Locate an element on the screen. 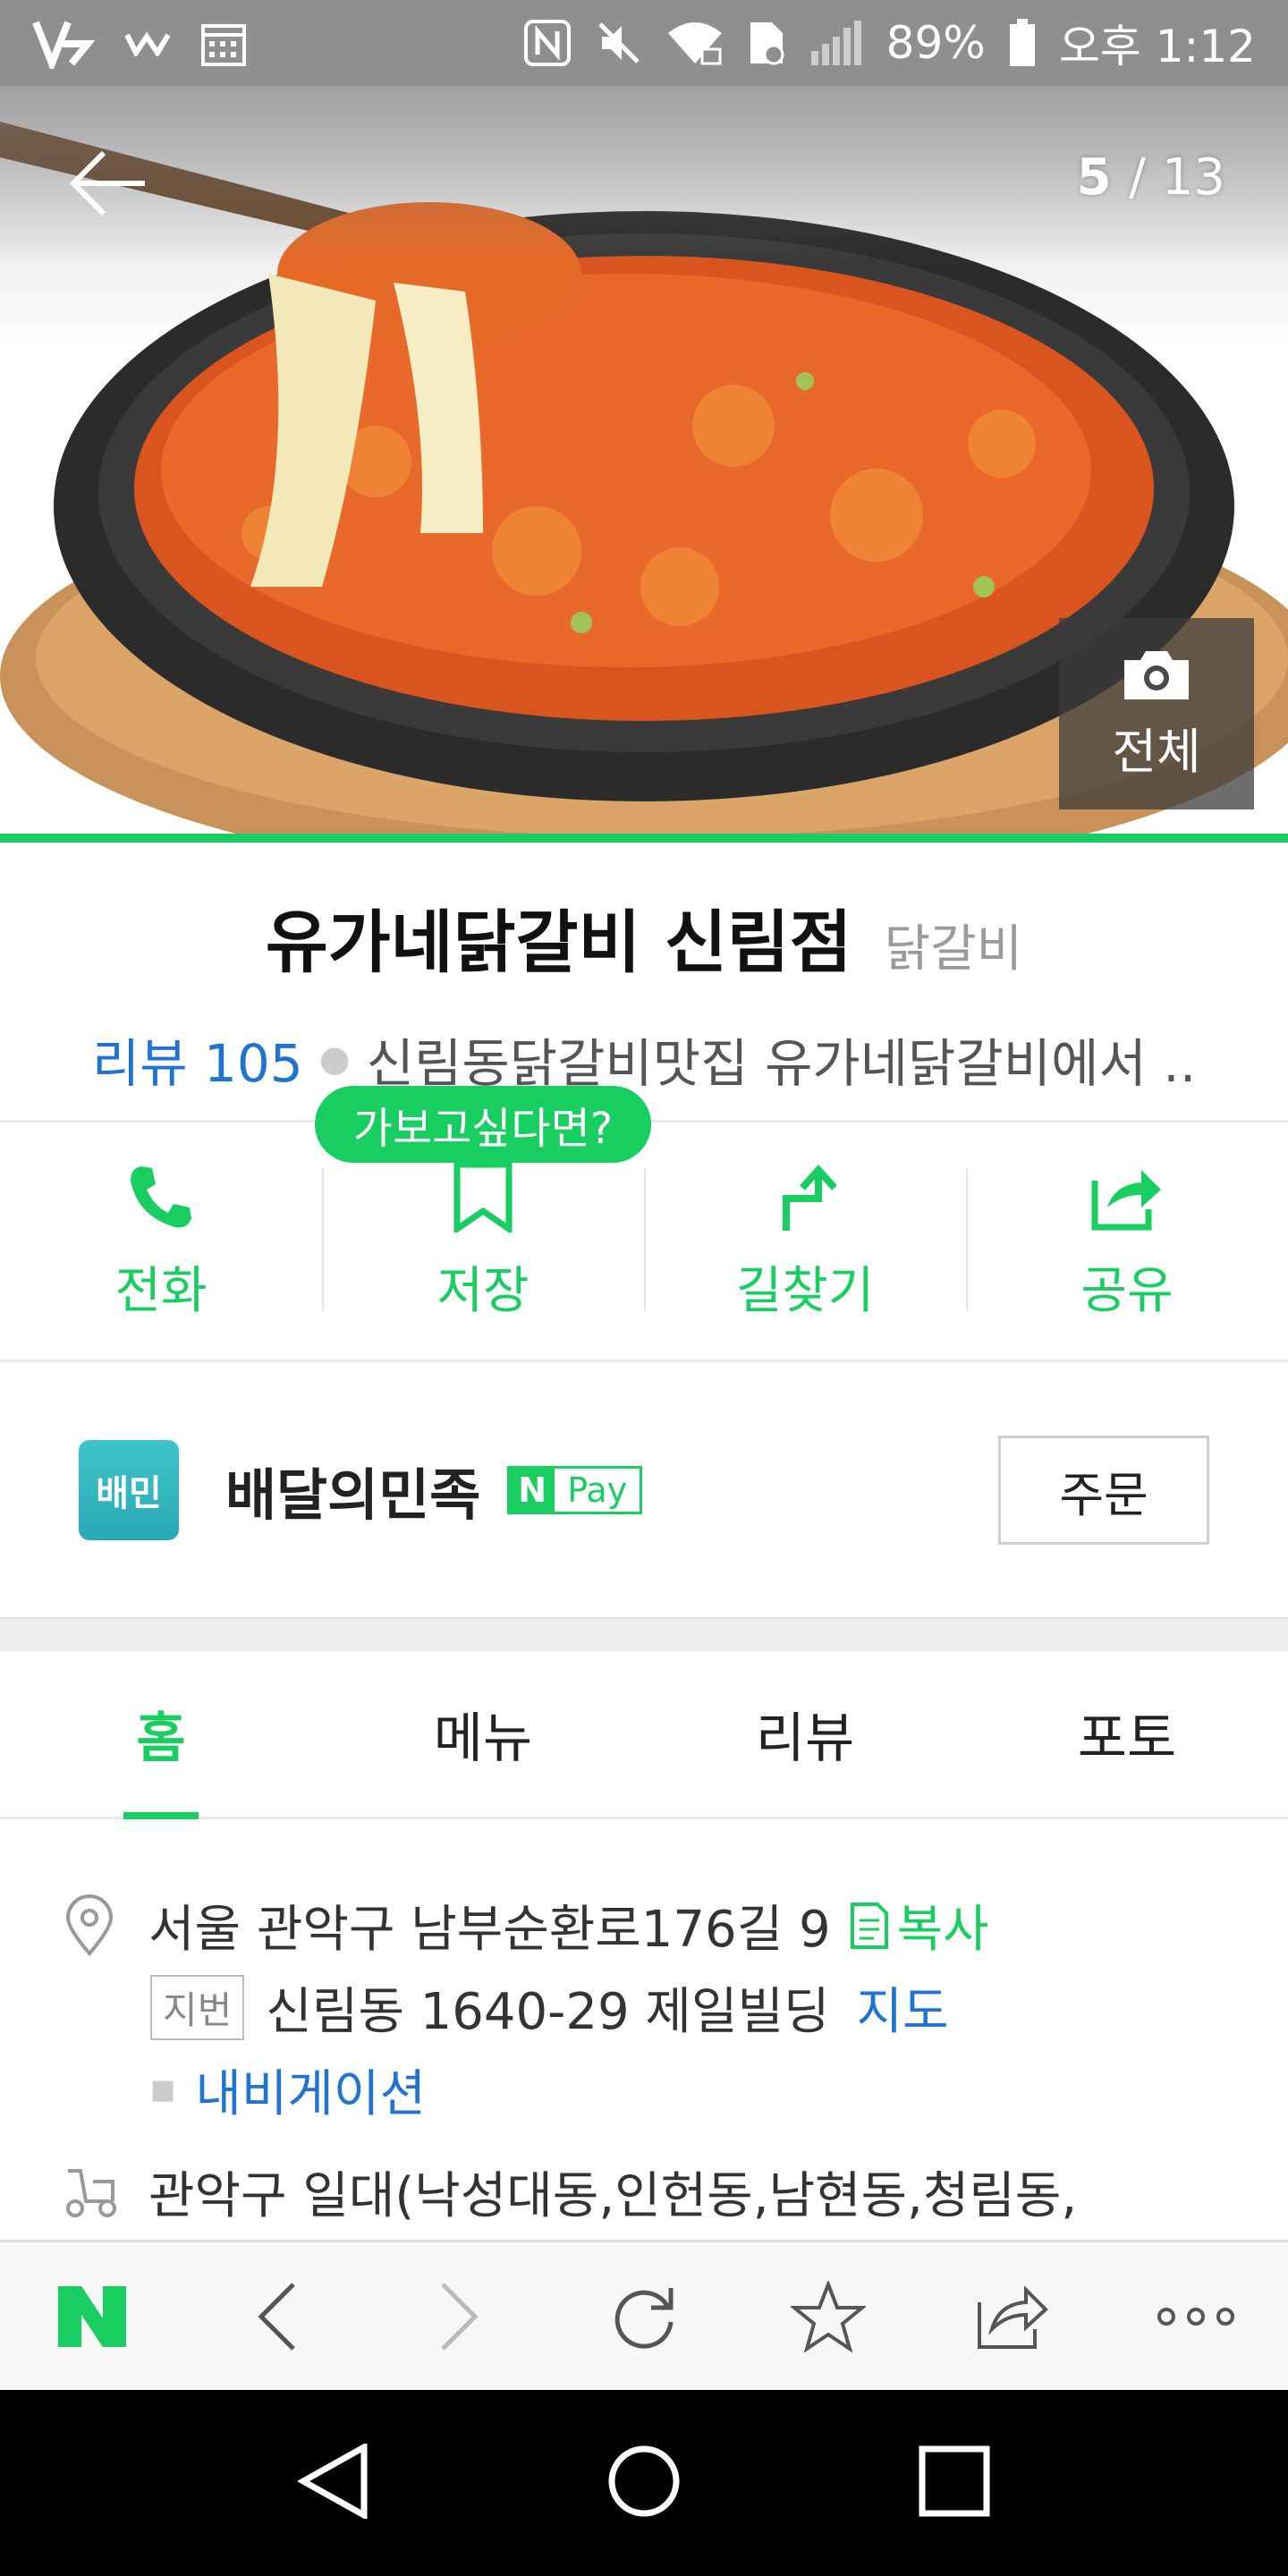  chevron-left-icon is located at coordinates (276, 2316).